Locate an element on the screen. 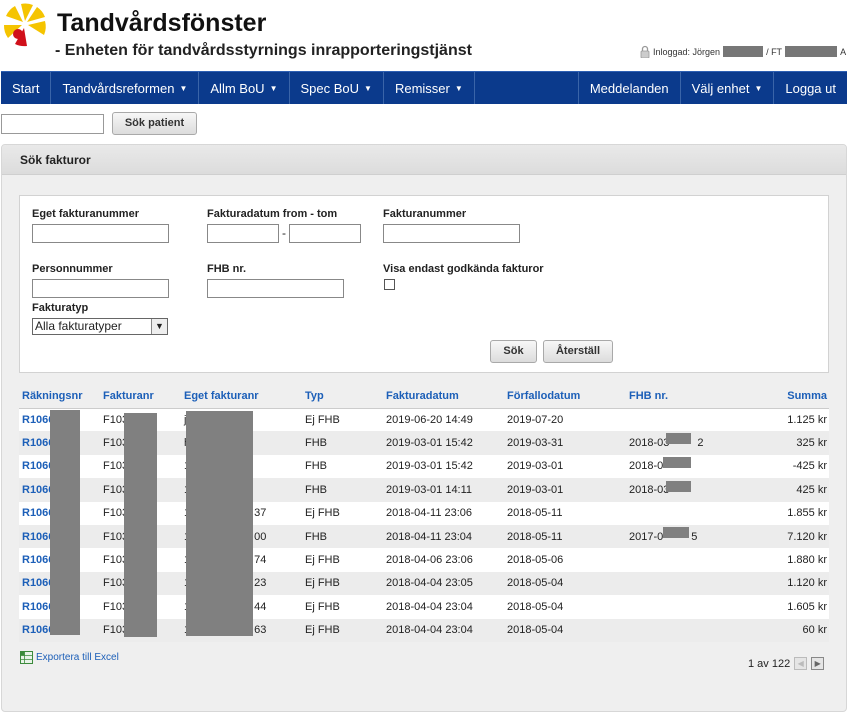  column-header: Eget fakturanr is located at coordinates (241, 397).